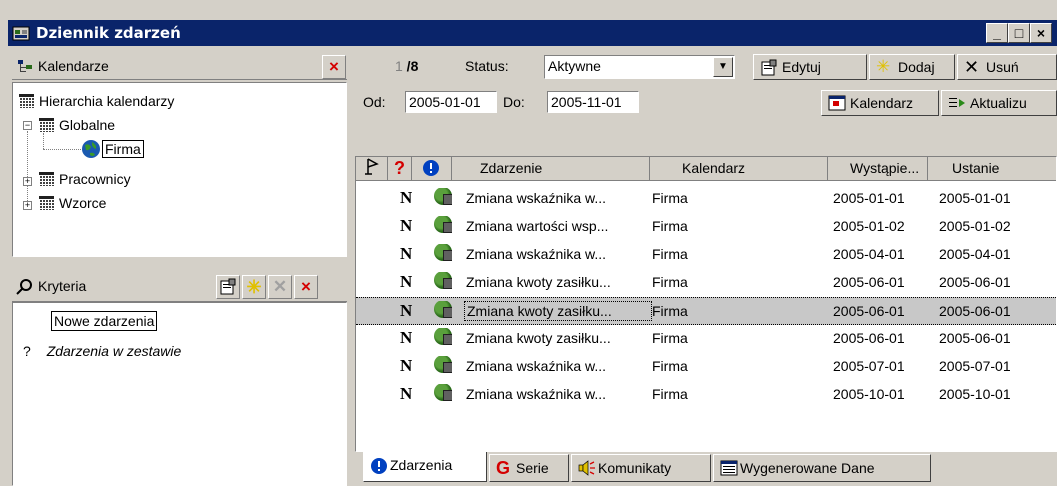 The image size is (1057, 486). I want to click on tree-item-label: Firma, so click(123, 149).